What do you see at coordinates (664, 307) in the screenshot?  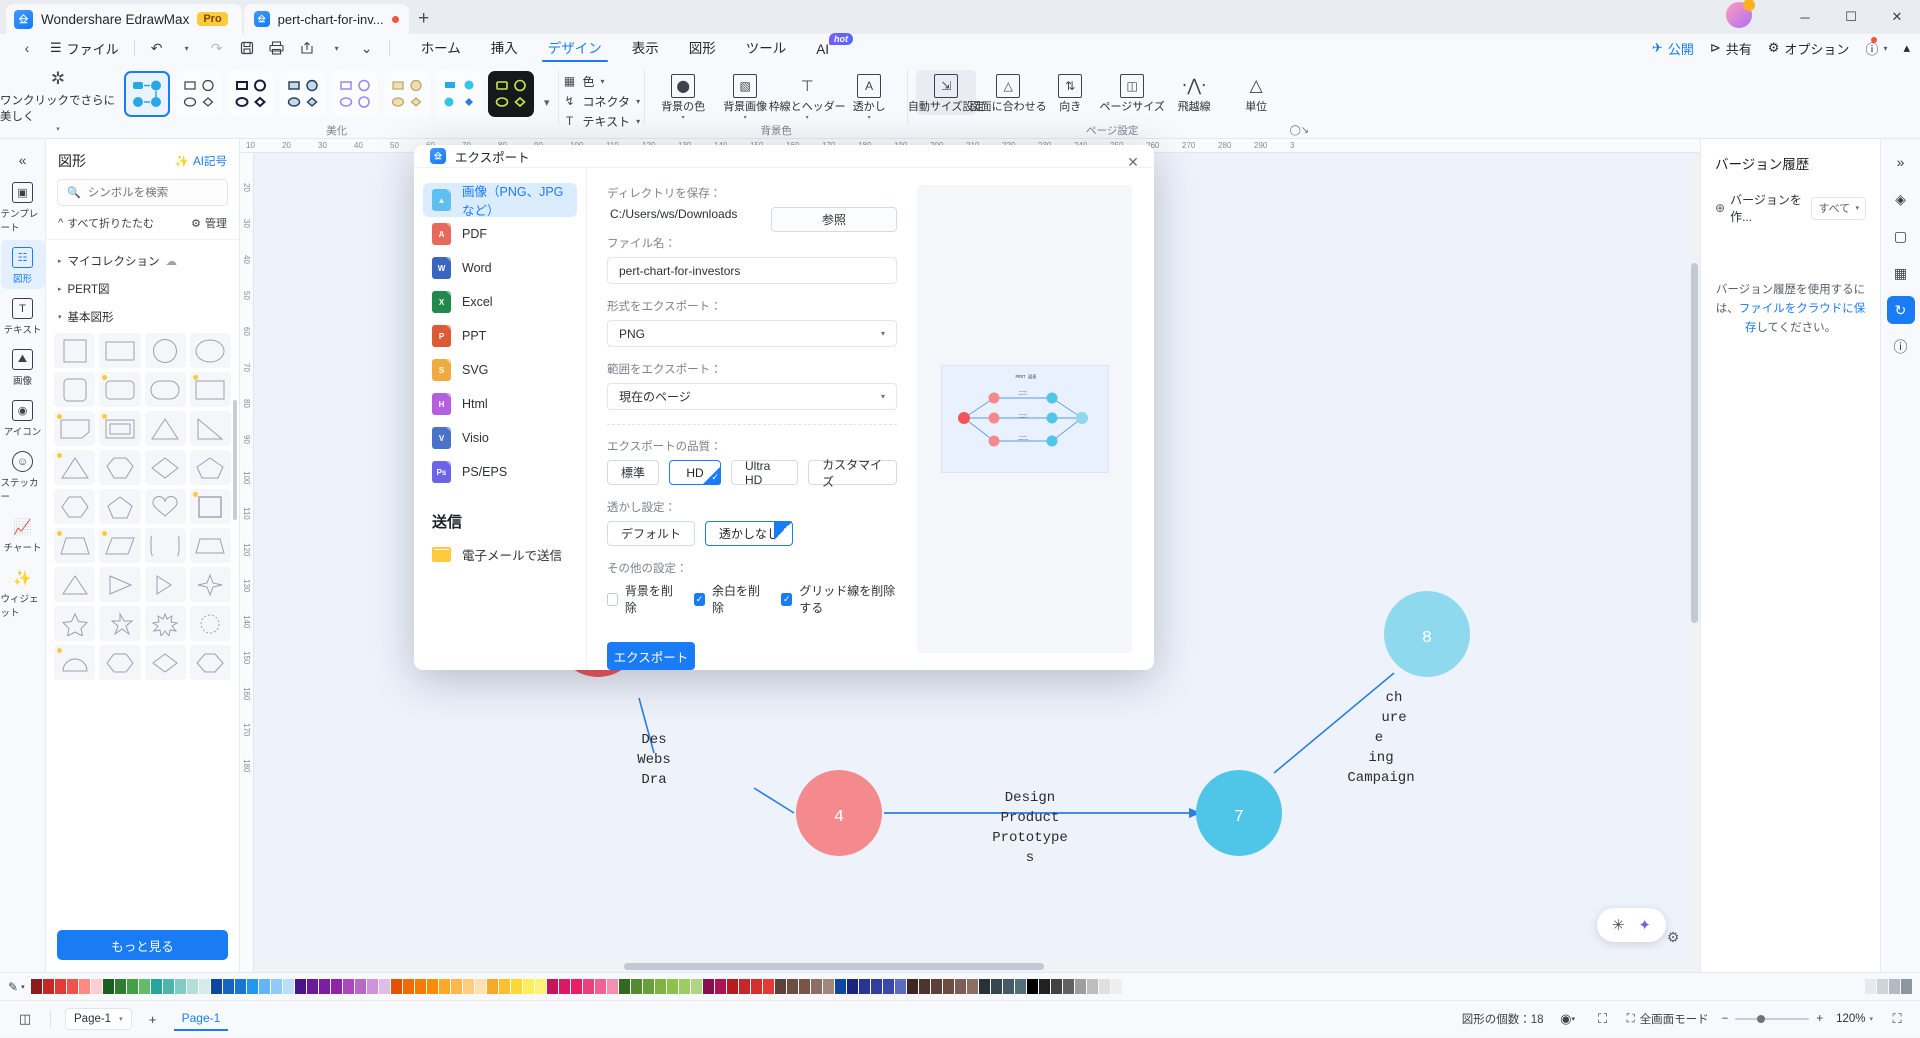 I see `format-label: 形式をエクスポート：` at bounding box center [664, 307].